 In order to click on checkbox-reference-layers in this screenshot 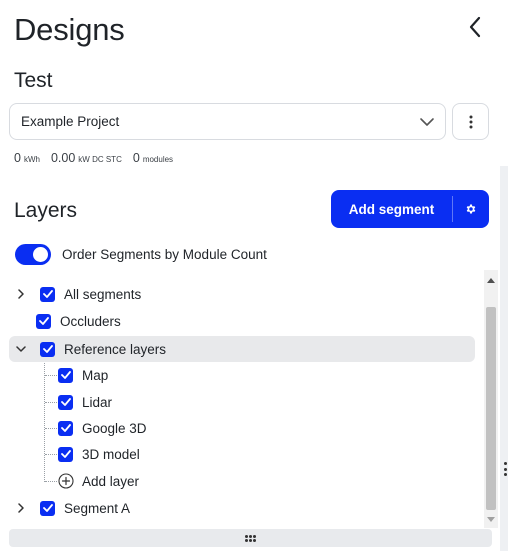, I will do `click(47, 349)`.